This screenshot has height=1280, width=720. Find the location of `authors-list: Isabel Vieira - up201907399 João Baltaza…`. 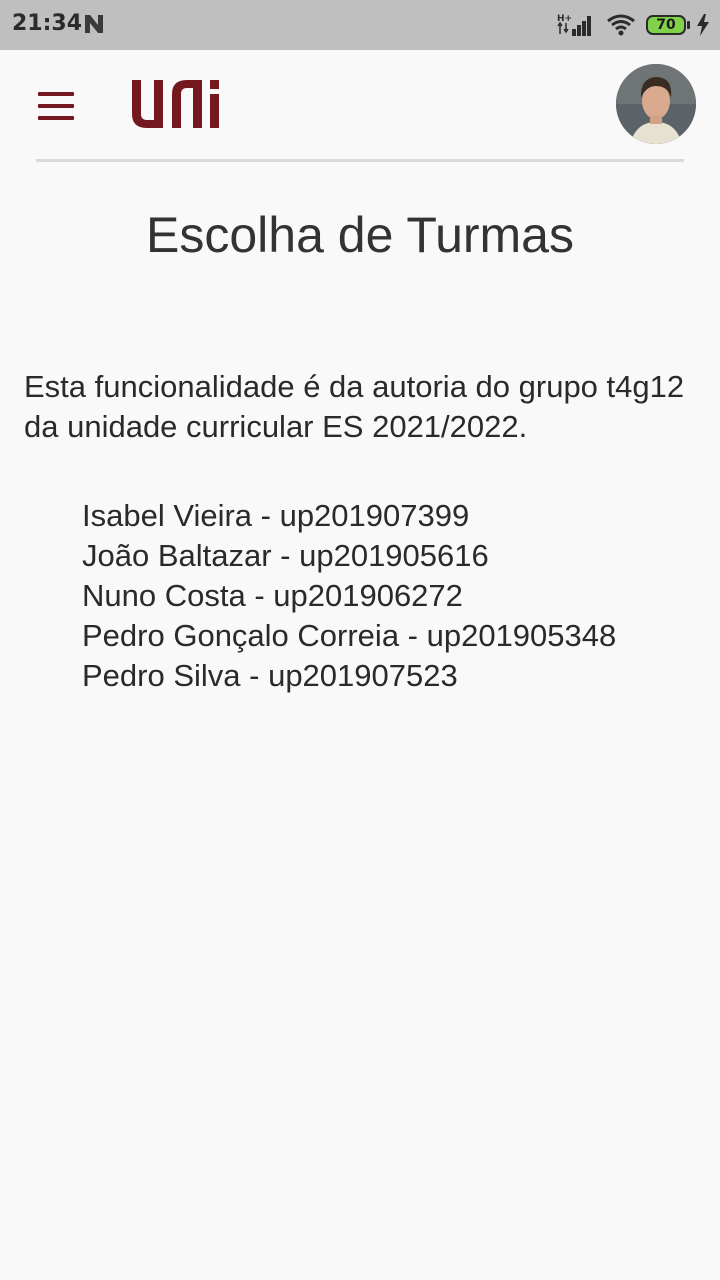

authors-list: Isabel Vieira - up201907399 João Baltaza… is located at coordinates (349, 596).